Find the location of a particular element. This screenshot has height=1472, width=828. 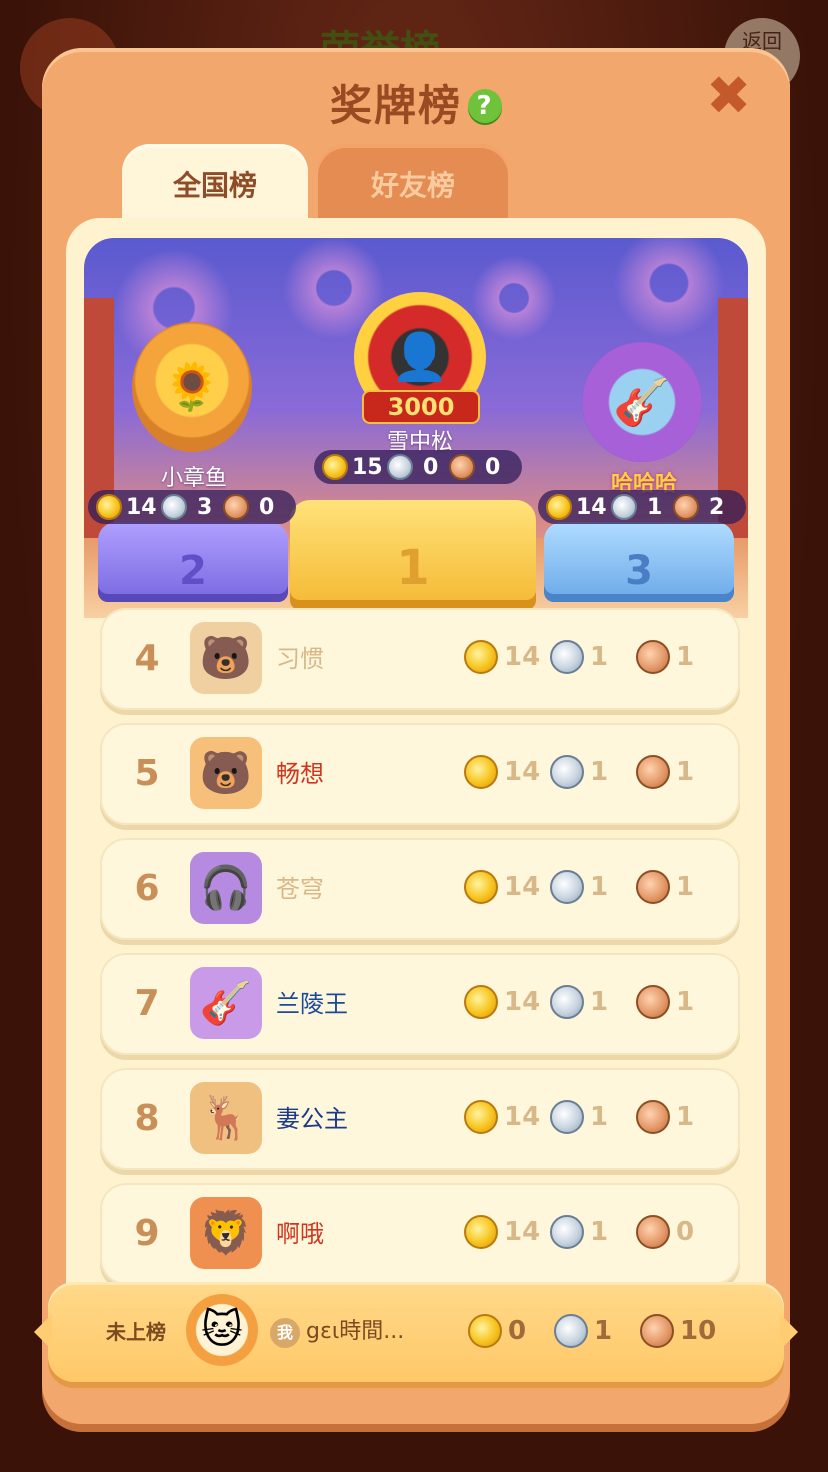

second-place-medals: 14 3 0 is located at coordinates (192, 507).